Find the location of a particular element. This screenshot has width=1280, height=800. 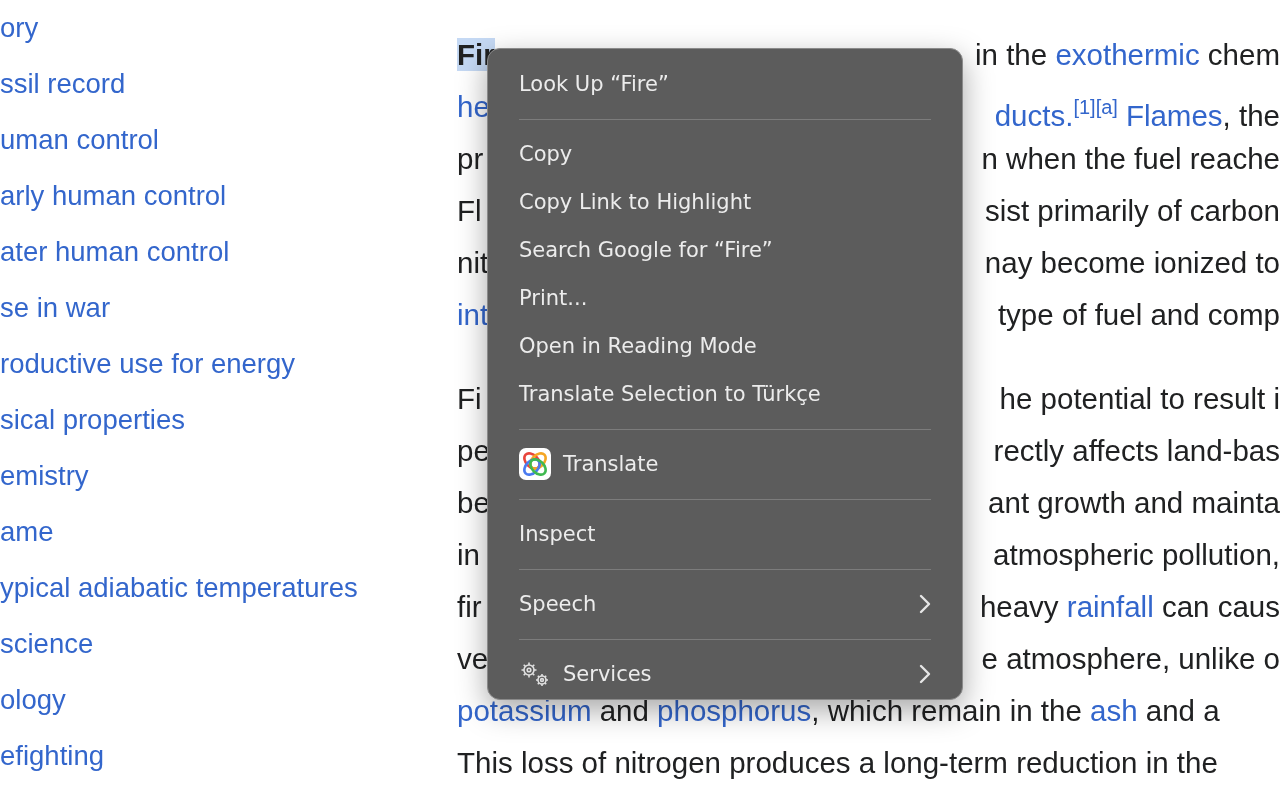

body-text: type of fuel and comp is located at coordinates (1138, 314).